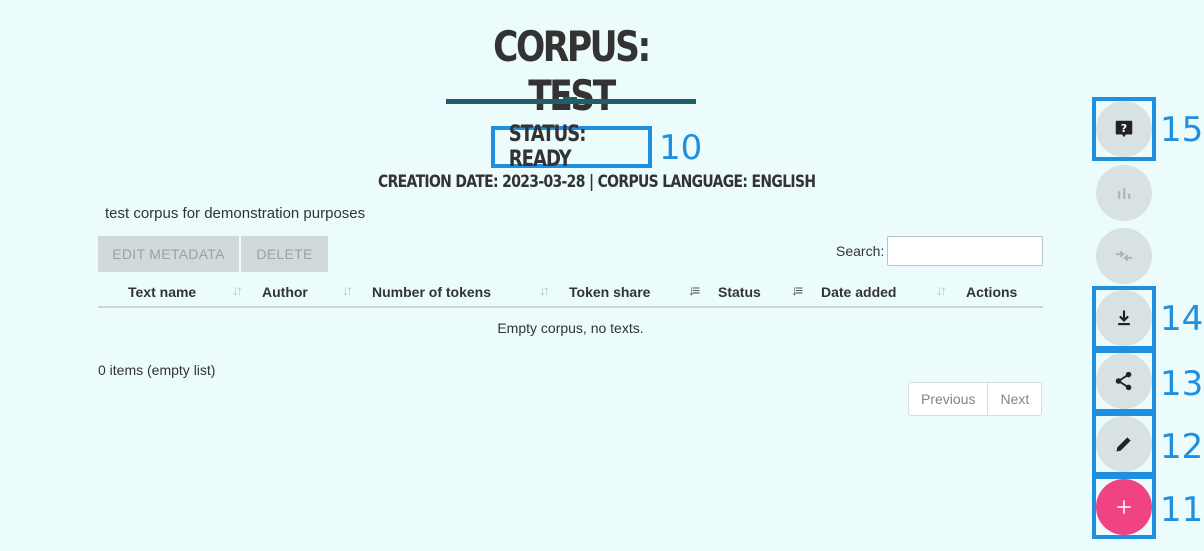 This screenshot has width=1204, height=551. Describe the element at coordinates (547, 147) in the screenshot. I see `status-text: STATUS: READY` at that location.